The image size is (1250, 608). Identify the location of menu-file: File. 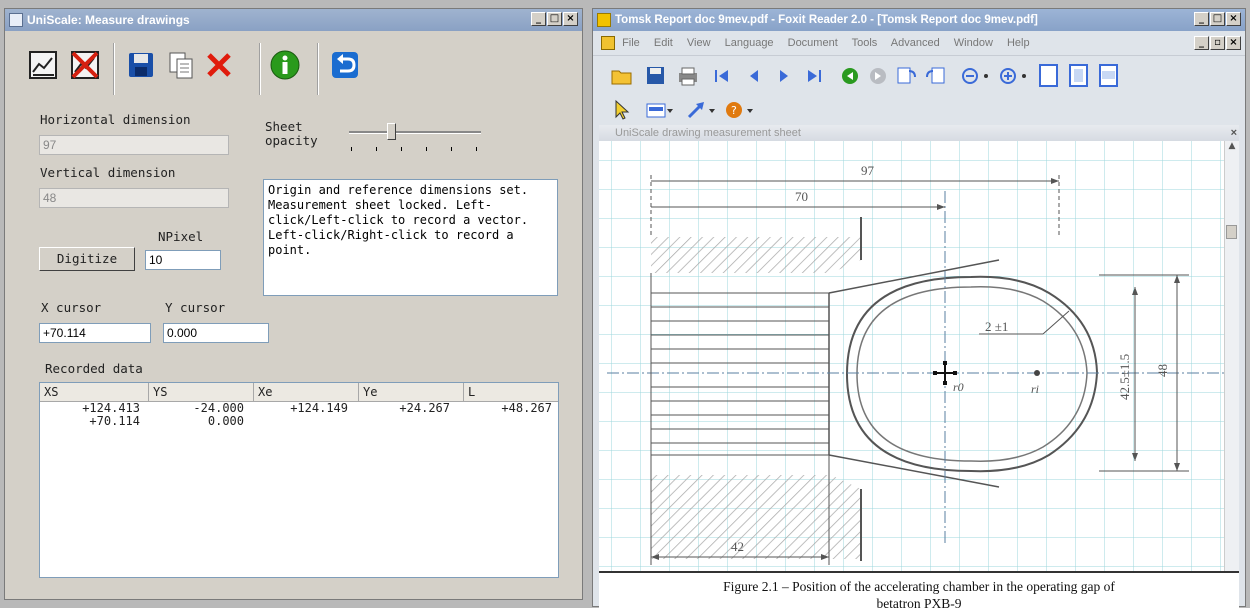
(631, 43).